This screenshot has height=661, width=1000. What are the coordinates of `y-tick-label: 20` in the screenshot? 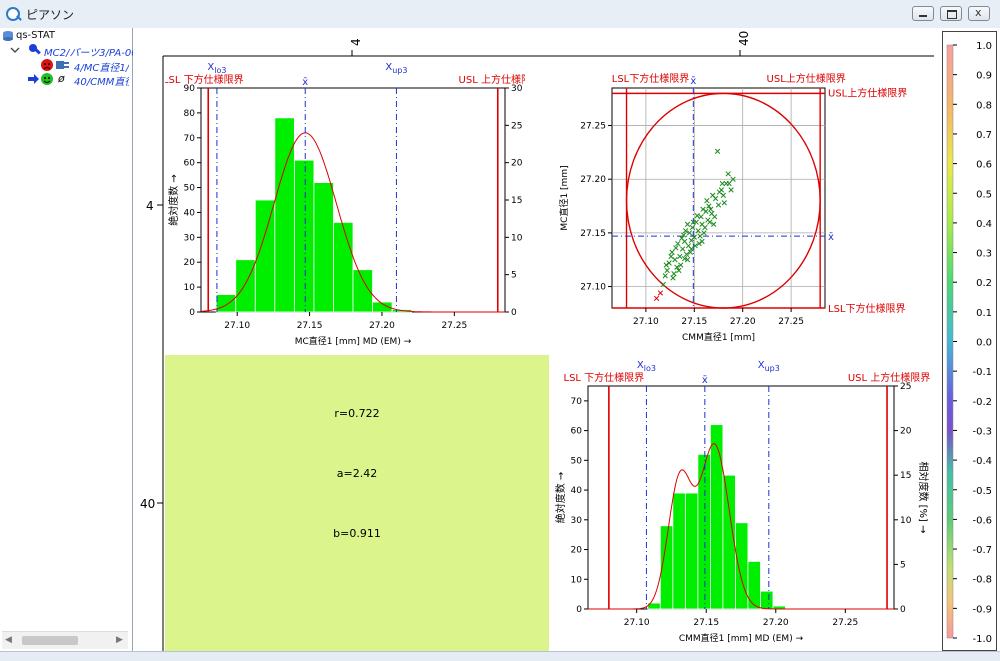 It's located at (190, 263).